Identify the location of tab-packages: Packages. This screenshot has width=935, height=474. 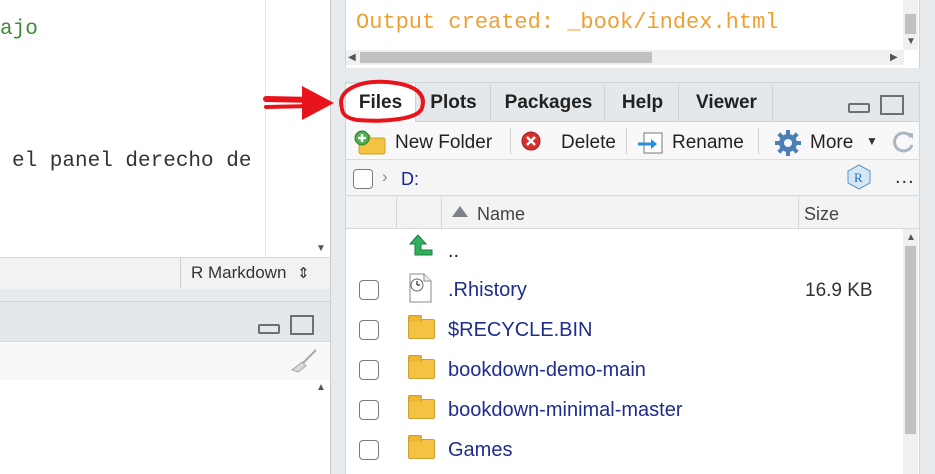
(549, 102).